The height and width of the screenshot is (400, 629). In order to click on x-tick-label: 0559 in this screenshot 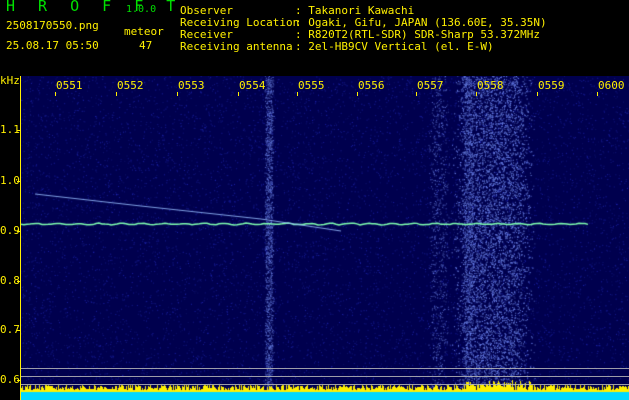, I will do `click(551, 85)`.